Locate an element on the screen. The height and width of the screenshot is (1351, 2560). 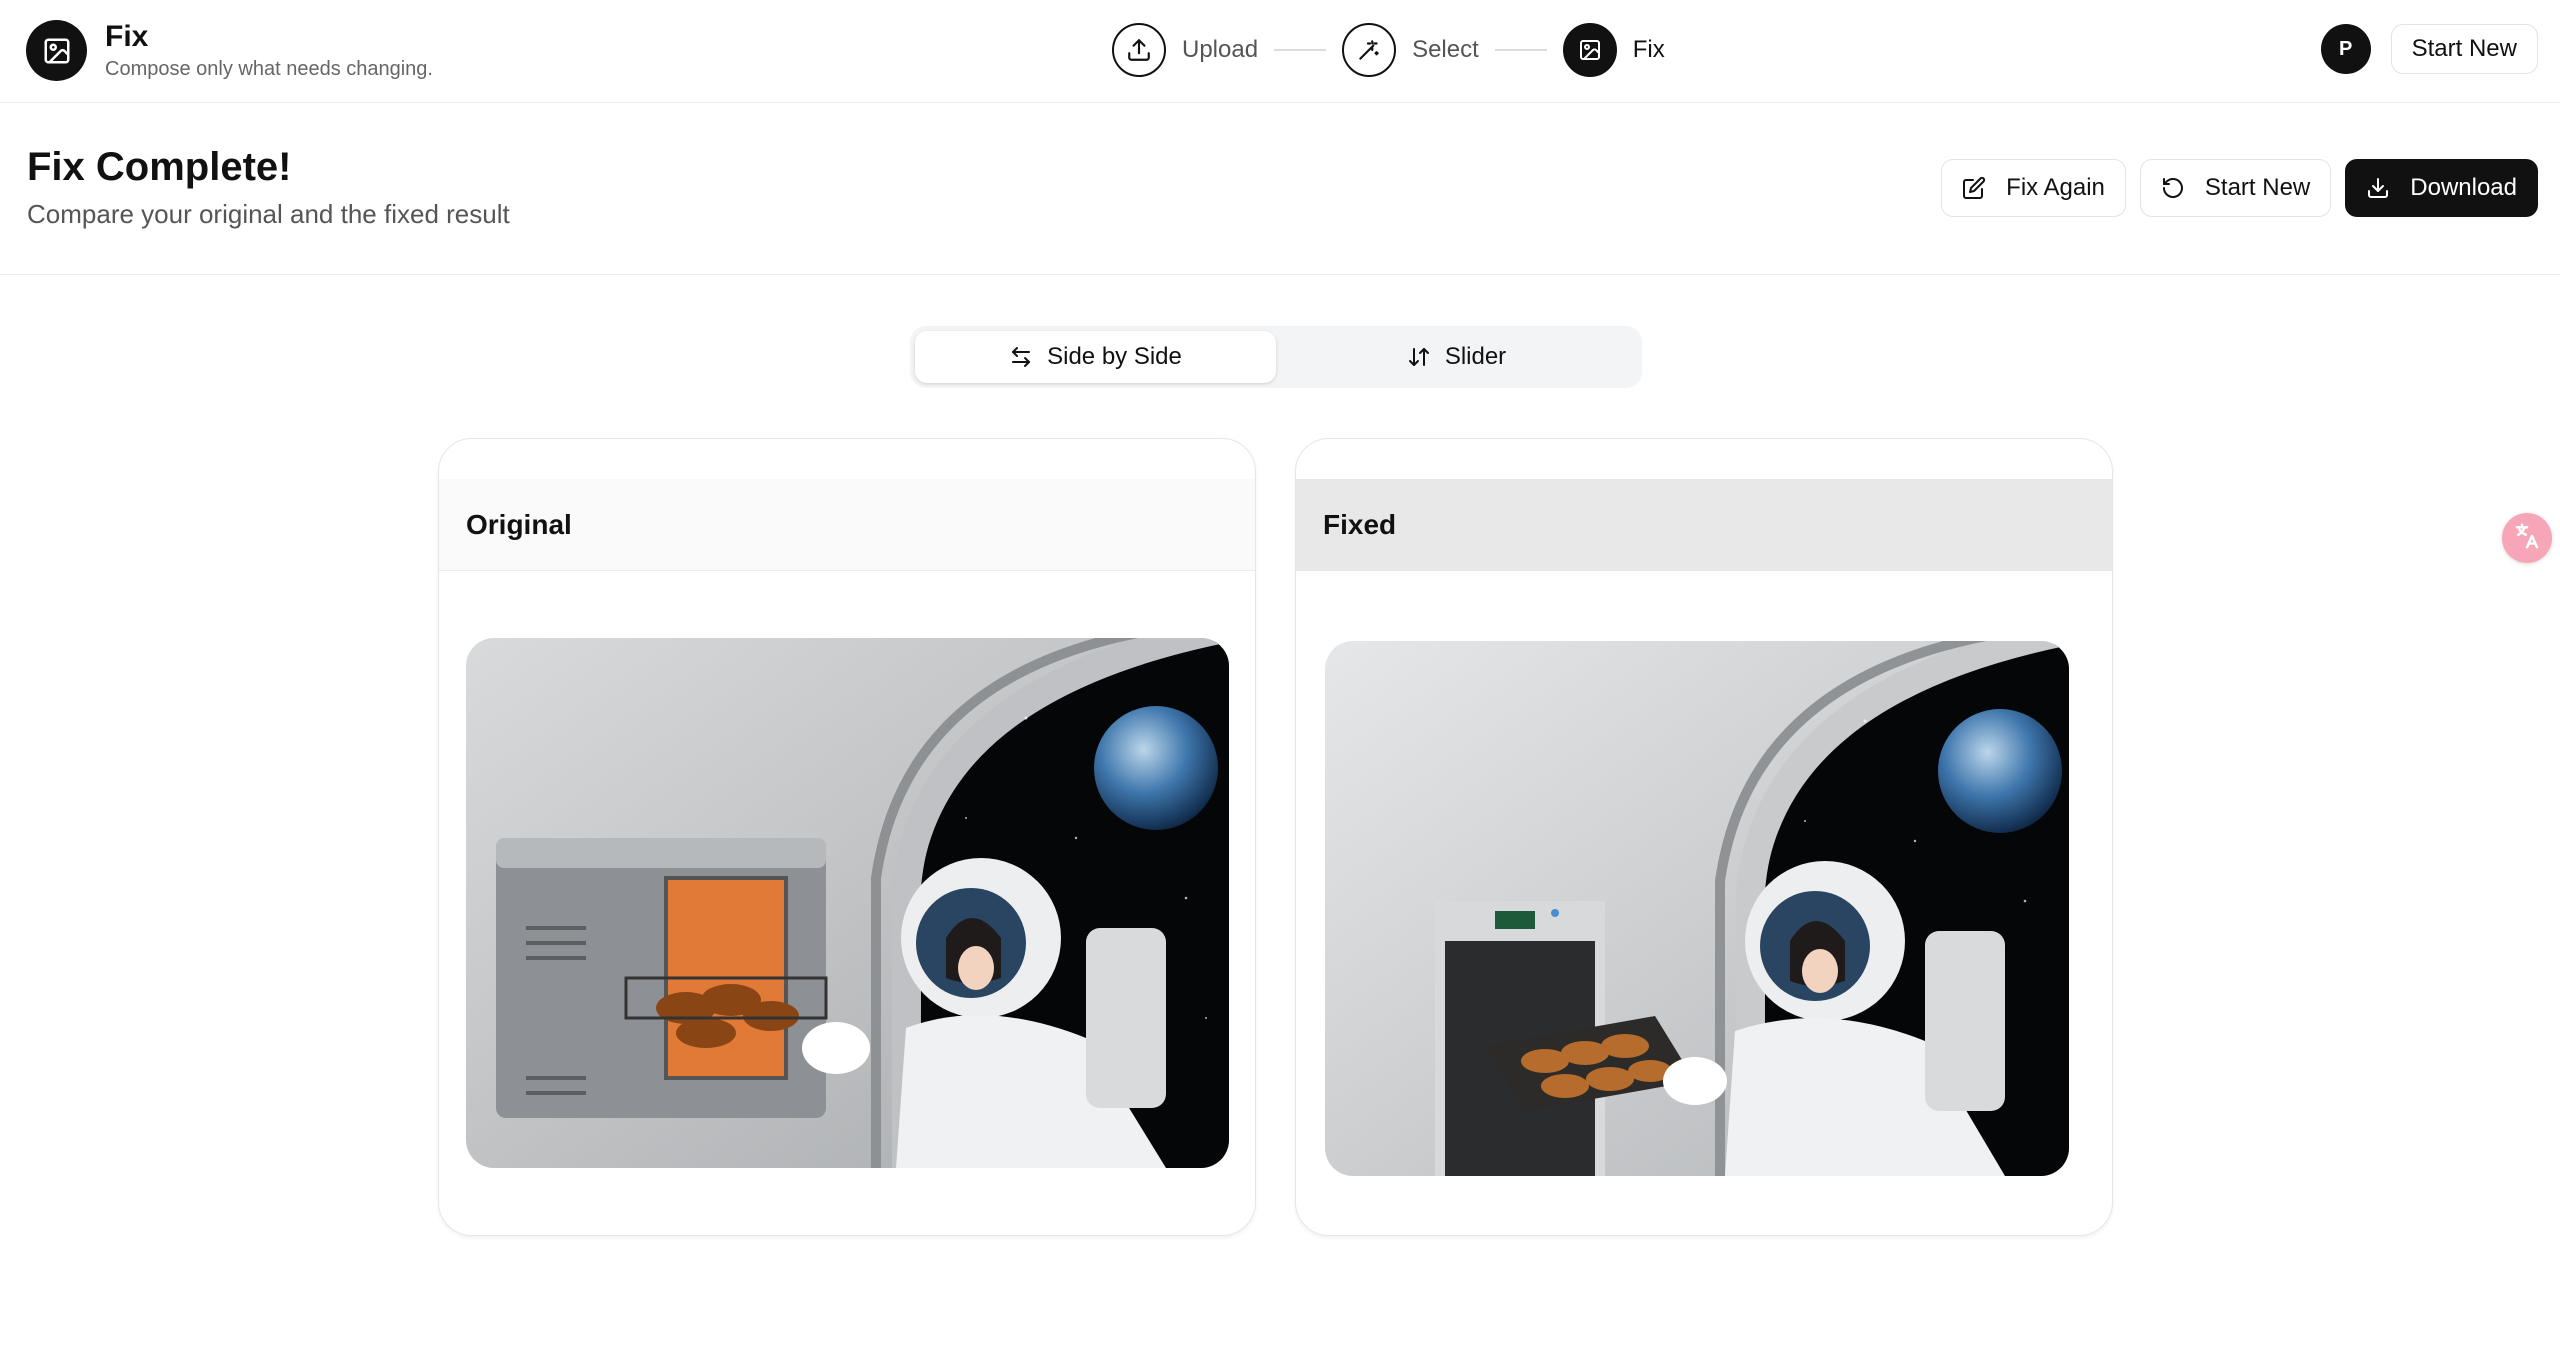
step-select: Select is located at coordinates (1410, 50).